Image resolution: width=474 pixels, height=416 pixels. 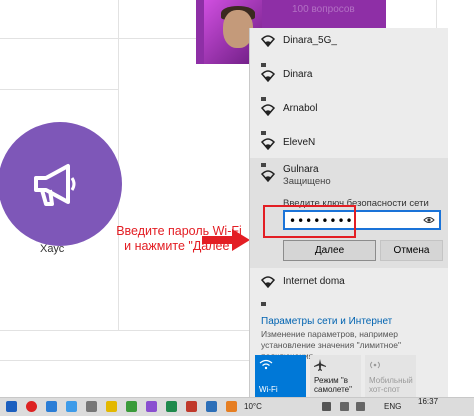 I want to click on tile-label: Режим "в самолете", so click(x=333, y=385).